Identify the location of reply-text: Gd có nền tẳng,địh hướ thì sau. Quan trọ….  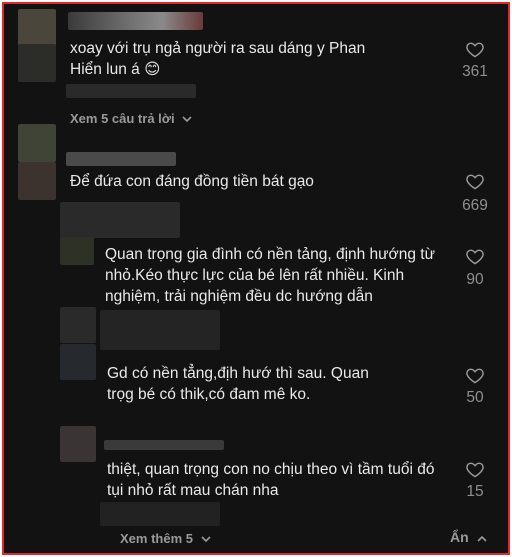
(238, 384).